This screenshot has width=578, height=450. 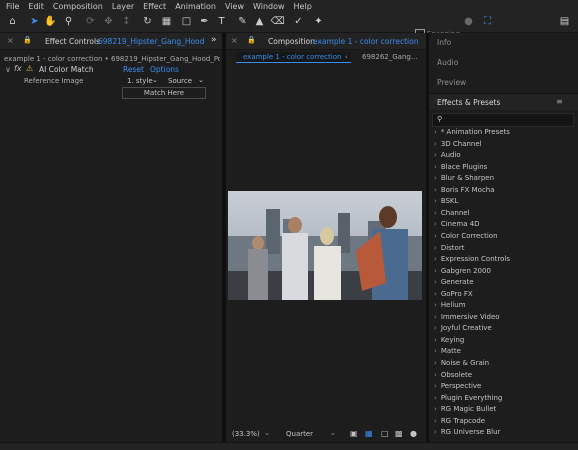 I want to click on effects-category-item: › Matte, so click(x=447, y=351).